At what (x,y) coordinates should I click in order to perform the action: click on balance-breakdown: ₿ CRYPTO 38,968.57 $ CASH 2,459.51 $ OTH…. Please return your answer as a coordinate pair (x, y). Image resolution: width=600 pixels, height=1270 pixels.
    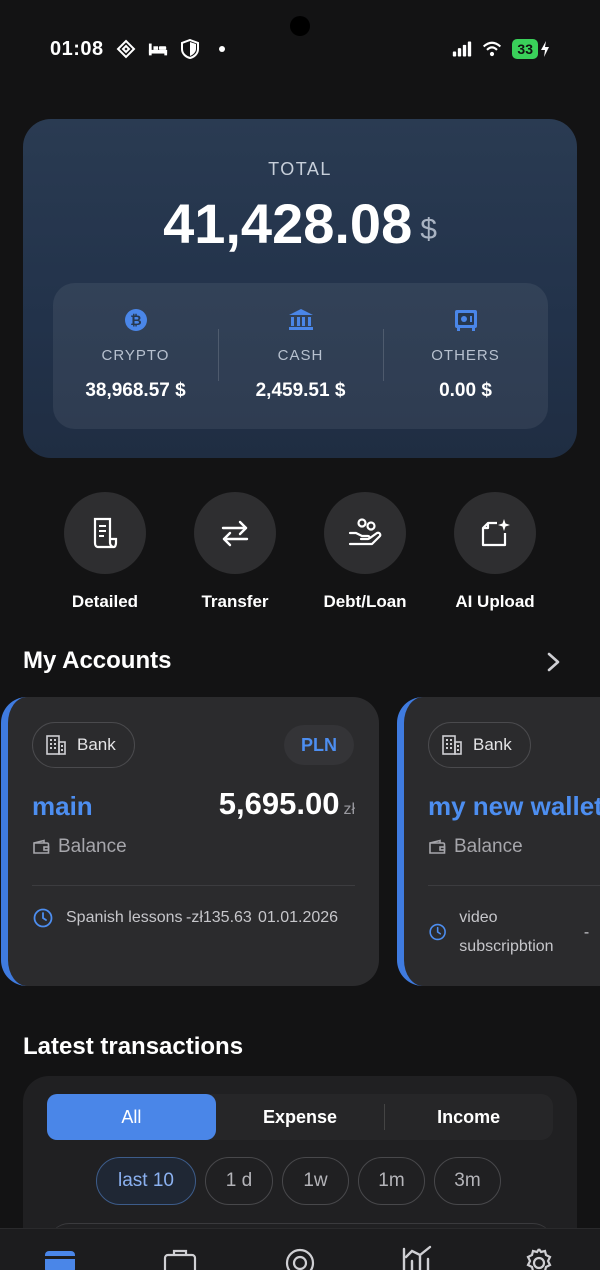
    Looking at the image, I should click on (300, 356).